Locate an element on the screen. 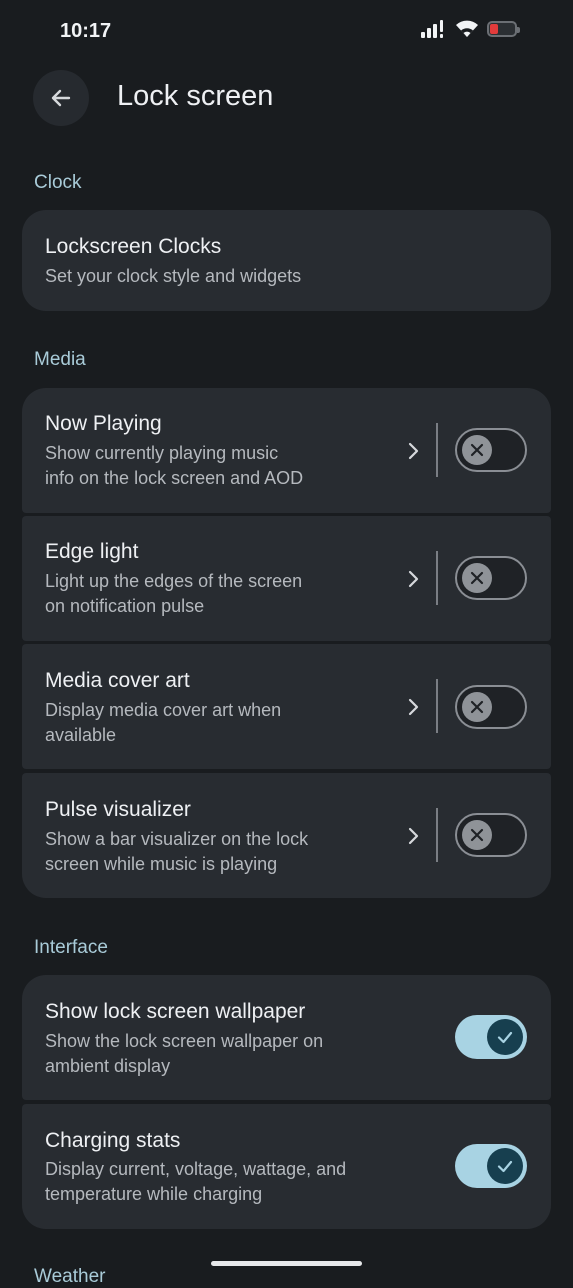  item-title: Pulse visualizer is located at coordinates (118, 809).